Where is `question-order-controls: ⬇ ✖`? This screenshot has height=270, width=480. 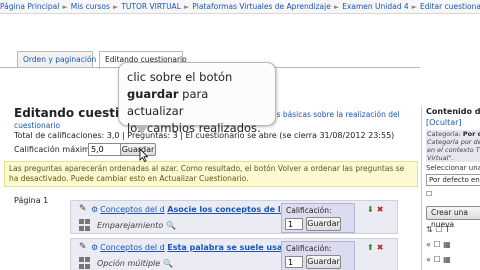
question-order-controls: ⬇ ✖ is located at coordinates (375, 209).